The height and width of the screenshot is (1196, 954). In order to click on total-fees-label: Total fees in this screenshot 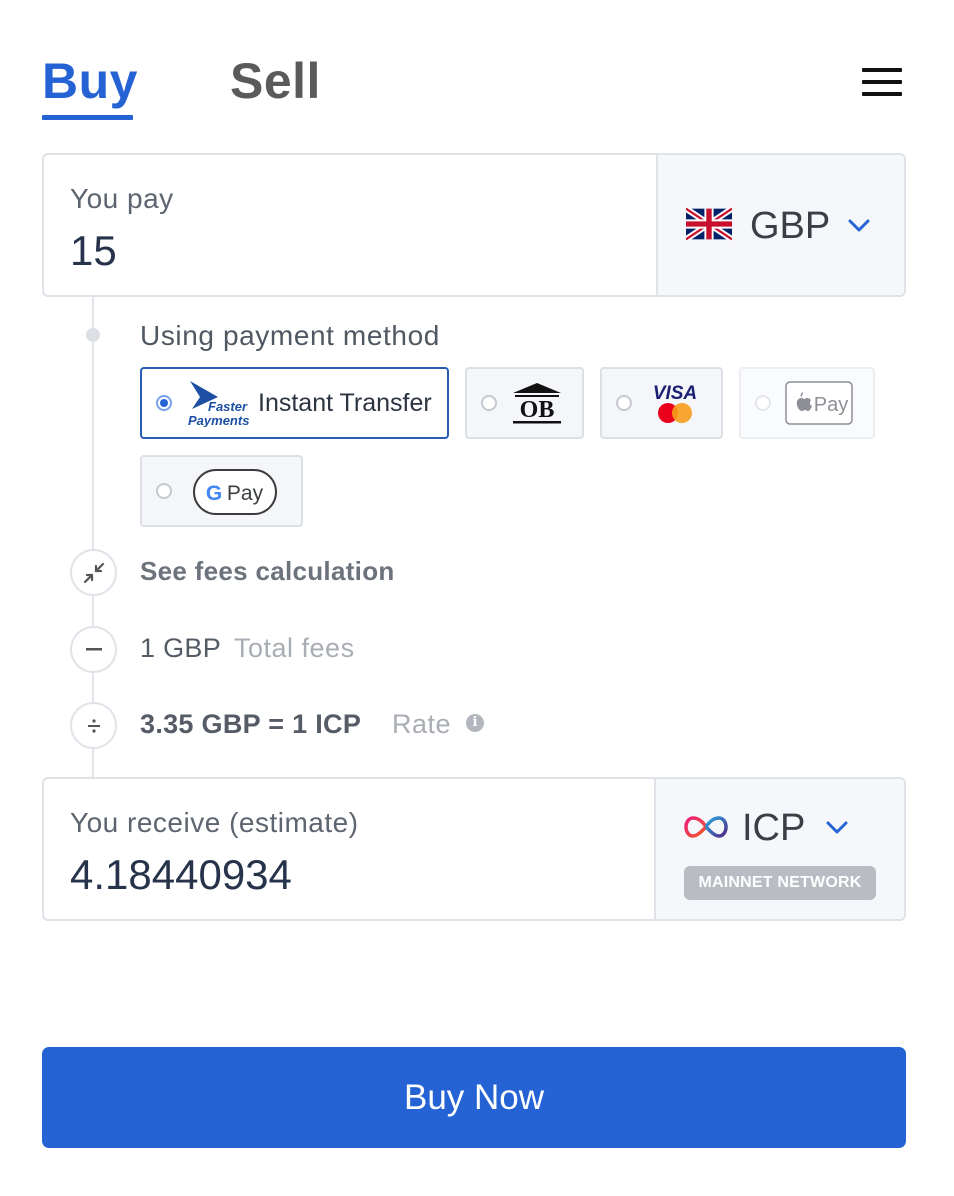, I will do `click(294, 648)`.